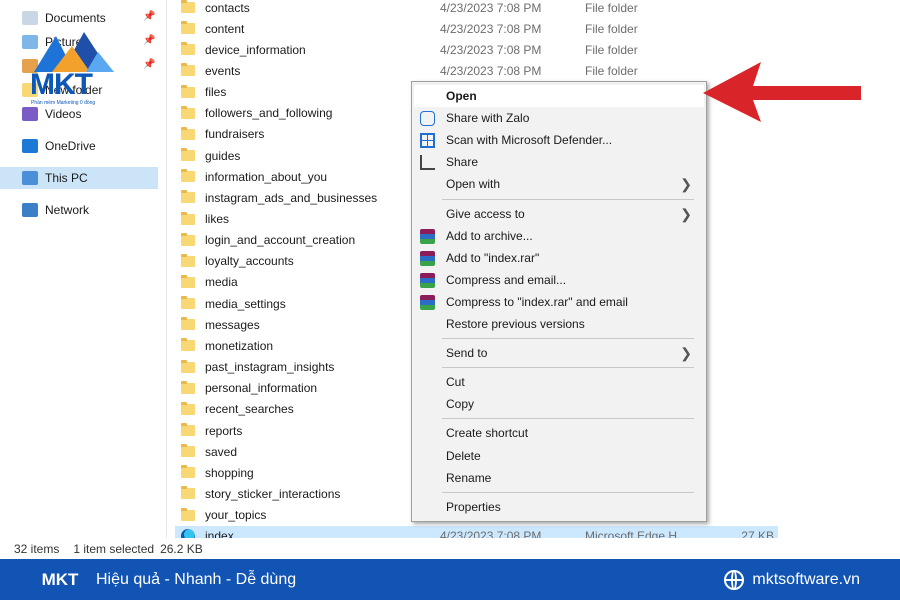  What do you see at coordinates (245, 303) in the screenshot?
I see `file-name: media_settings` at bounding box center [245, 303].